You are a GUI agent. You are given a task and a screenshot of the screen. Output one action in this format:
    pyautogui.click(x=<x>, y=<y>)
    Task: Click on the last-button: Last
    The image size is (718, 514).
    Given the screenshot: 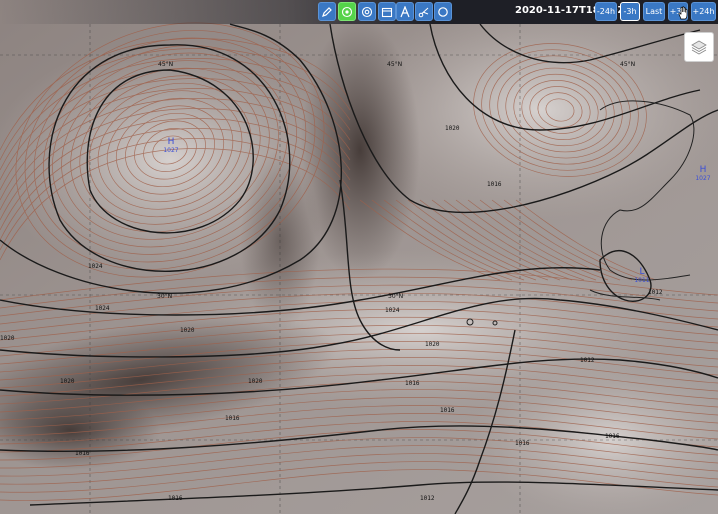 What is the action you would take?
    pyautogui.click(x=654, y=11)
    